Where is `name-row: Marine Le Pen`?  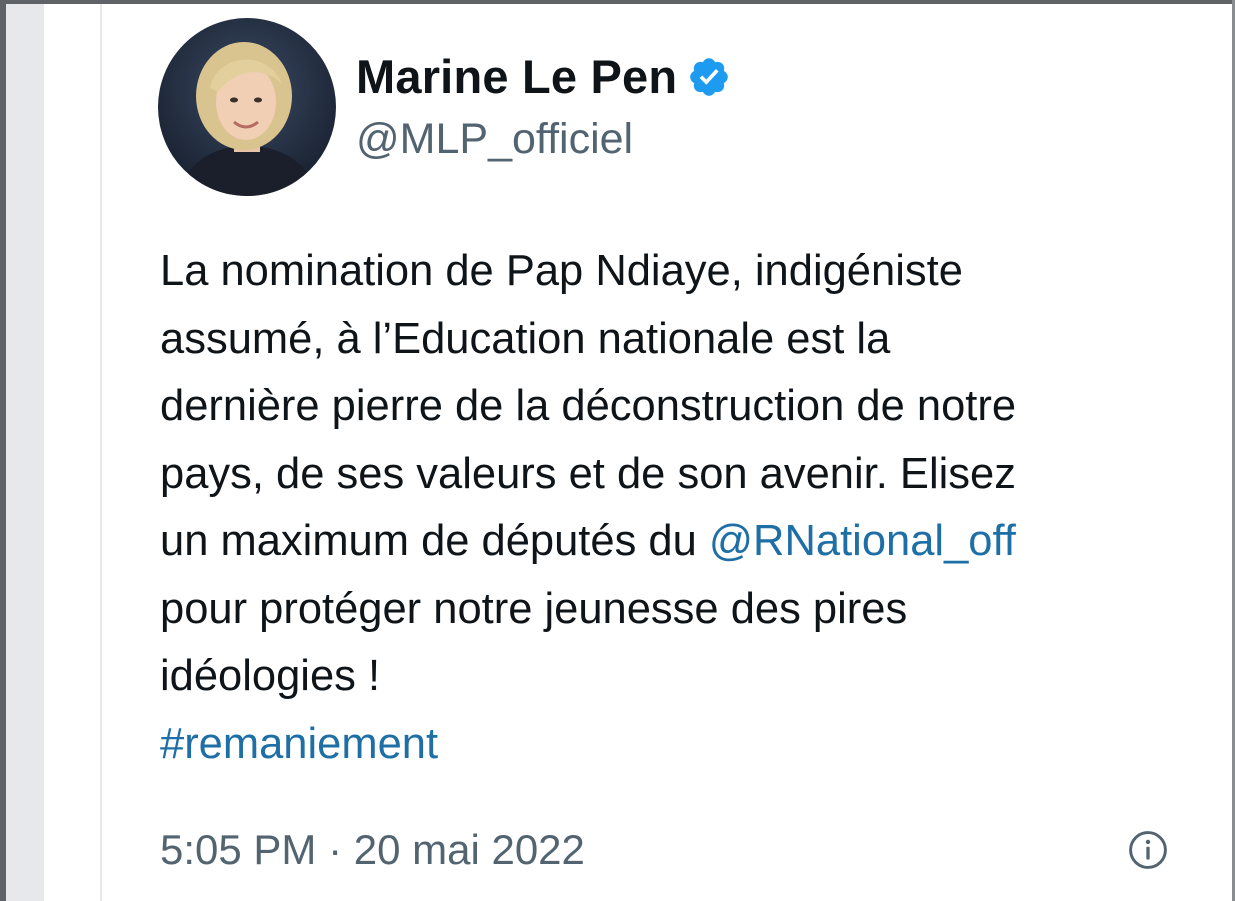 name-row: Marine Le Pen is located at coordinates (543, 77).